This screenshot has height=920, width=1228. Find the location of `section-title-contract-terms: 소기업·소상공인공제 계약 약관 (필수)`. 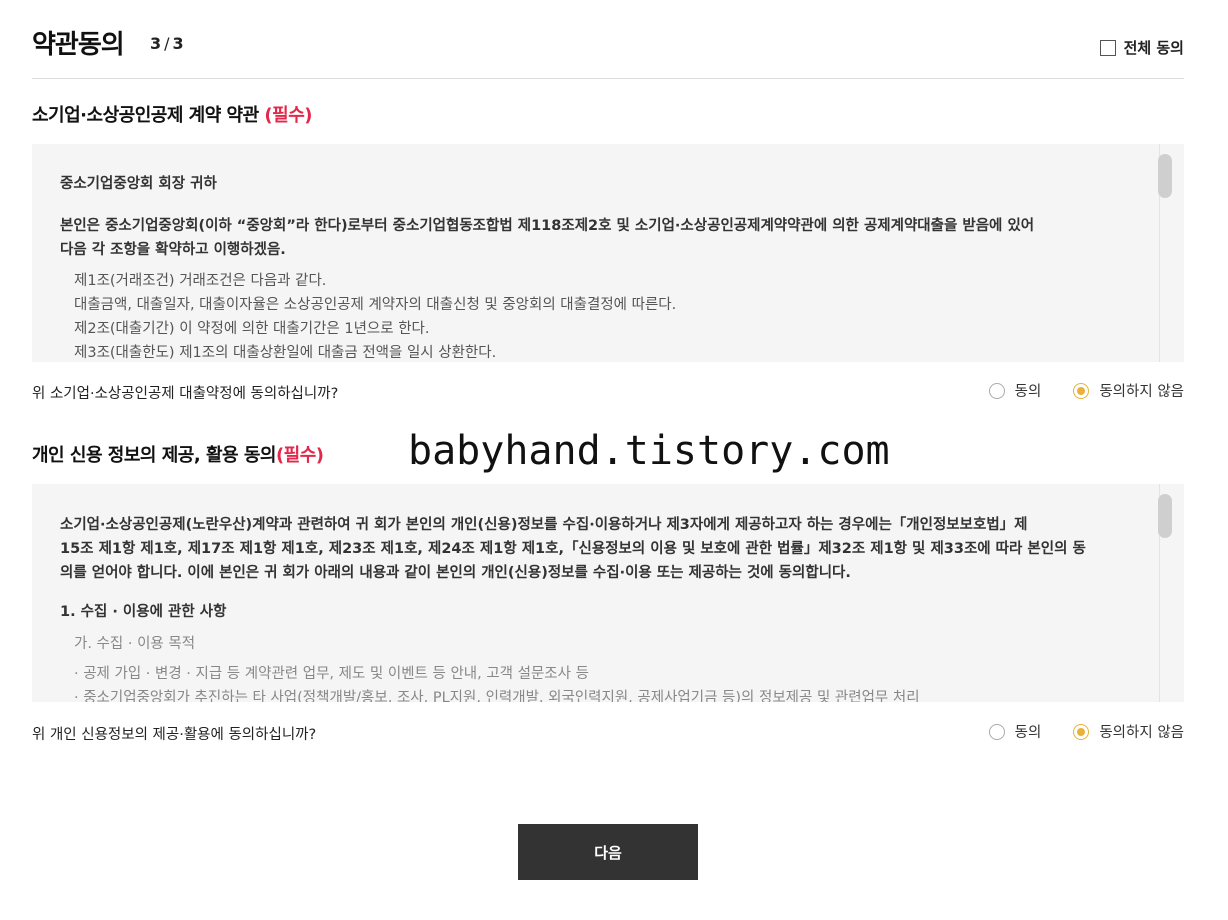

section-title-contract-terms: 소기업·소상공인공제 계약 약관 (필수) is located at coordinates (172, 114).